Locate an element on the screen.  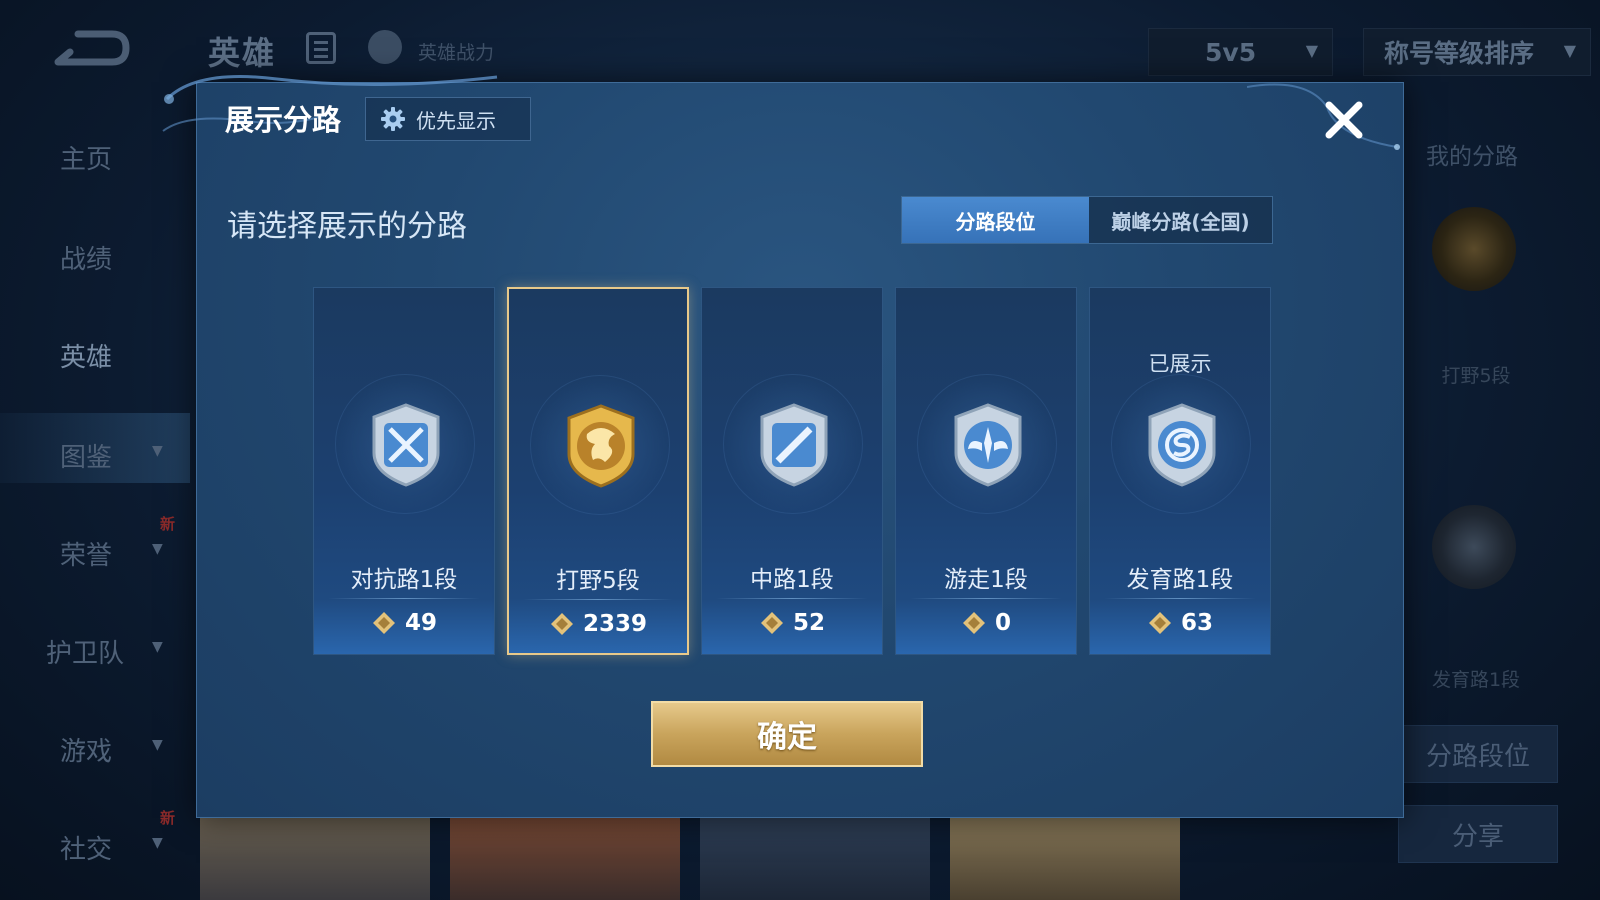
my-lanes-title: 我的分路 is located at coordinates (1472, 157).